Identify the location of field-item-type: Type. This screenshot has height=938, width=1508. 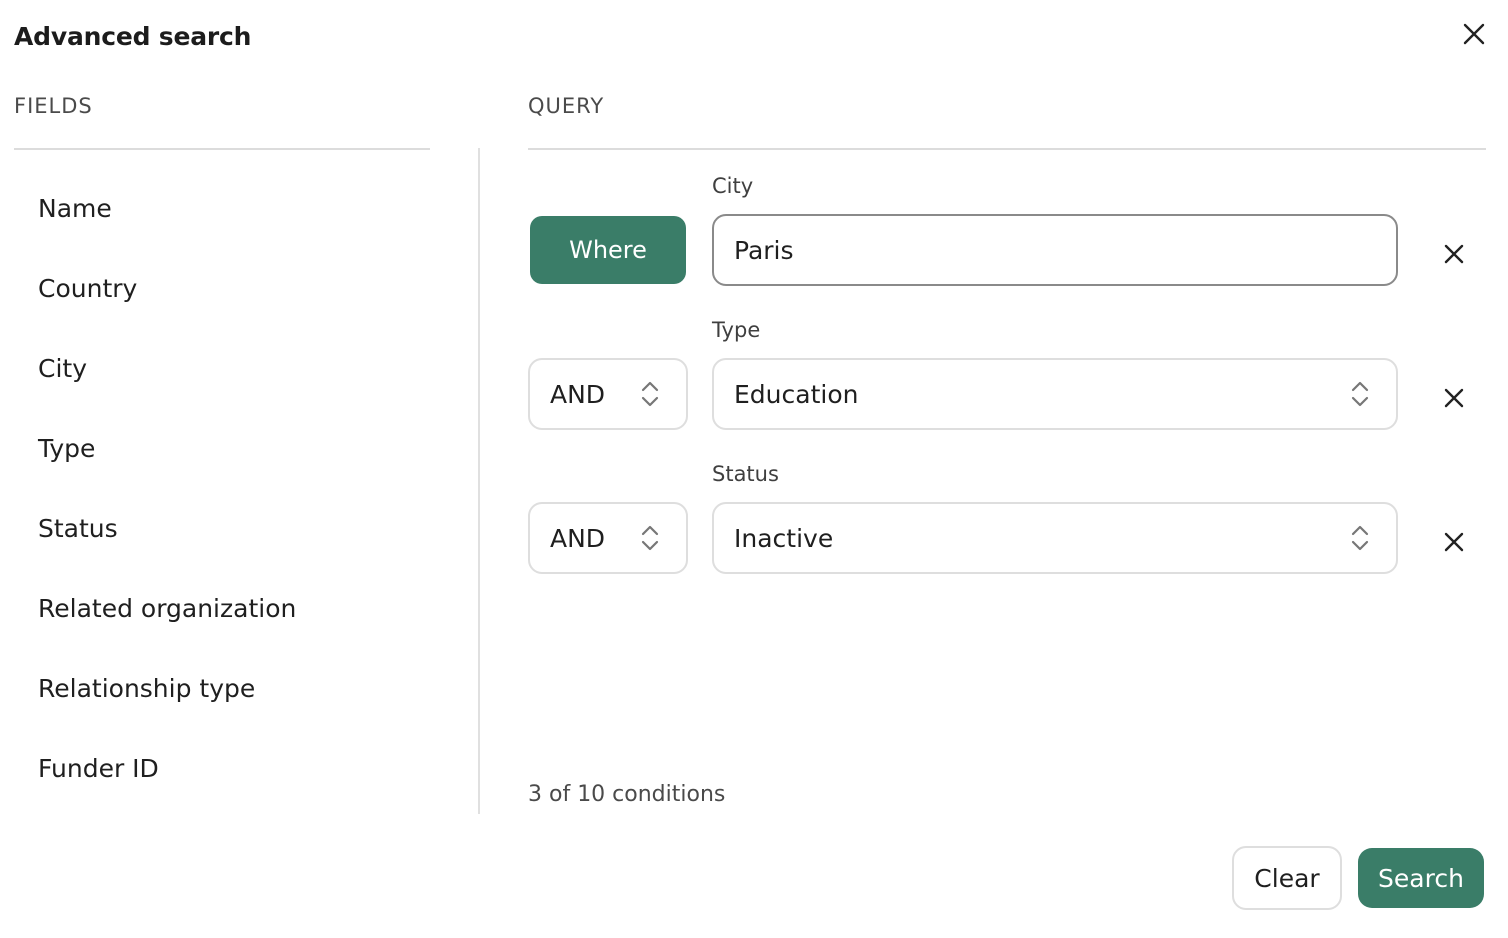
(167, 448).